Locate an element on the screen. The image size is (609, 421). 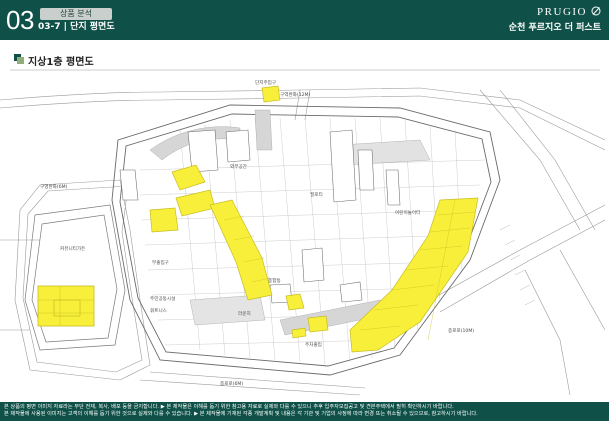
brand-logo: PRUGIO is located at coordinates (569, 12).